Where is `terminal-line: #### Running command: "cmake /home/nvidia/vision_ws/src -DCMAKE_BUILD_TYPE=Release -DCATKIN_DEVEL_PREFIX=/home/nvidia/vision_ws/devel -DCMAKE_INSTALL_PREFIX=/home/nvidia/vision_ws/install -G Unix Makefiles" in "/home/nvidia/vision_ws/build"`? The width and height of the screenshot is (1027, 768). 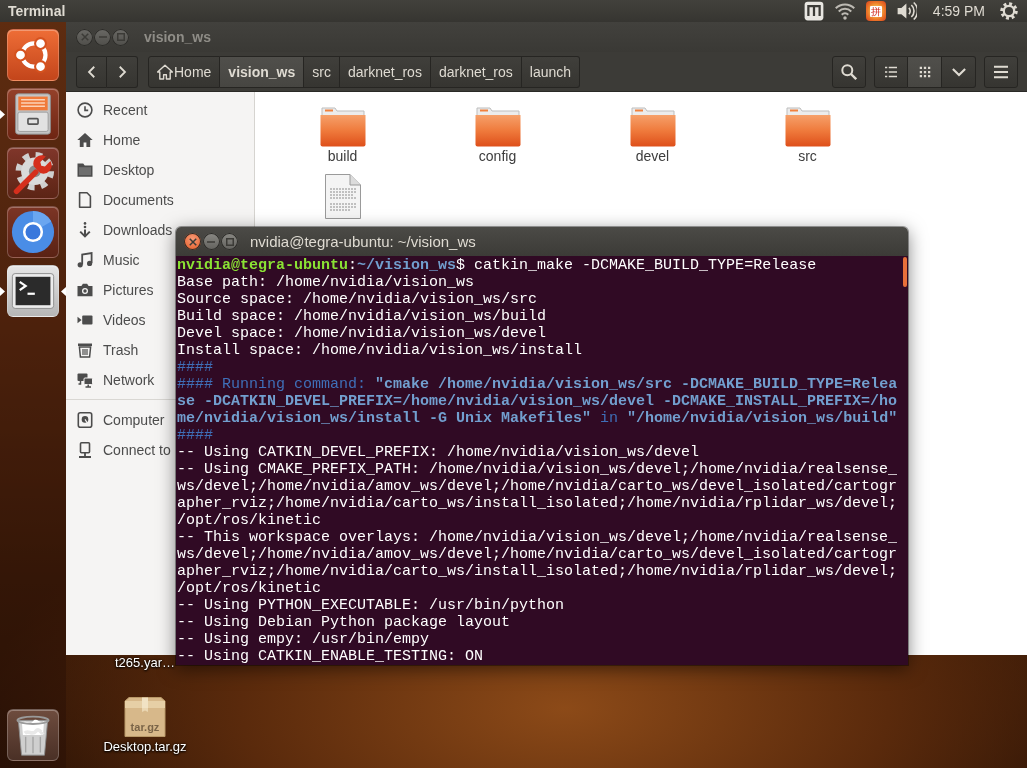
terminal-line: #### Running command: "cmake /home/nvidia/vision_ws/src -DCMAKE_BUILD_TYPE=Release -DCATKIN_DEVEL_PREFIX=/home/nvidia/vision_ws/devel -DCMAKE_INSTALL_PREFIX=/home/nvidia/vision_ws/install -G Unix Makefiles" in "/home/nvidia/vision_ws/build" is located at coordinates (537, 401).